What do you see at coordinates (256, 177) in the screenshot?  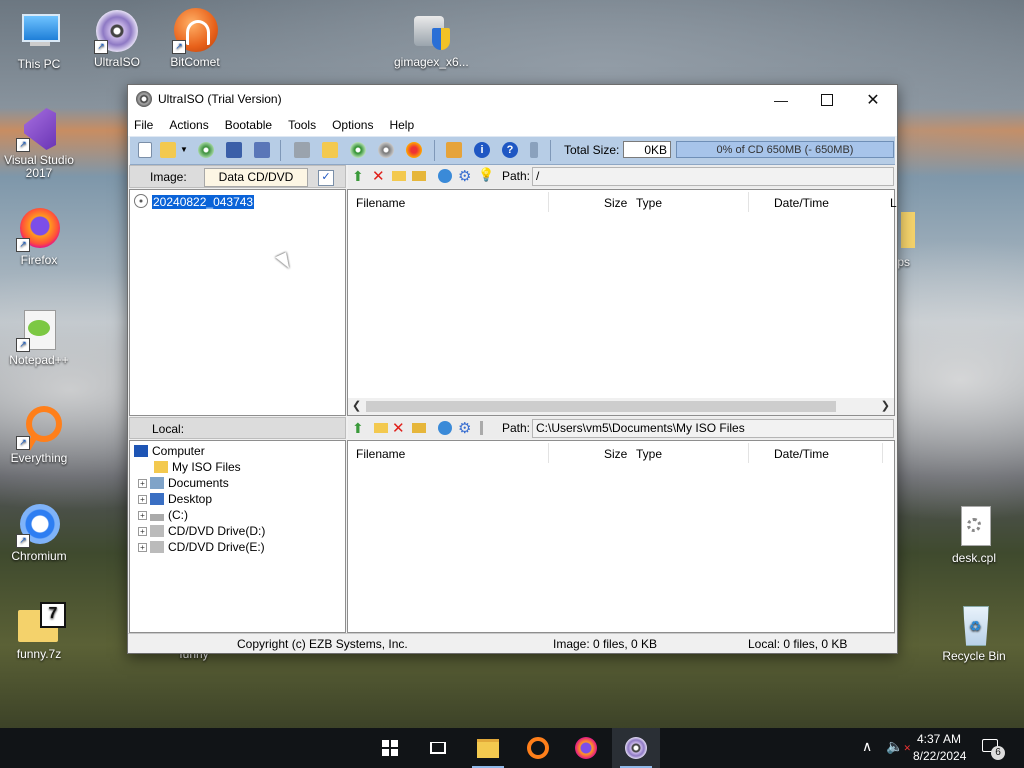 I see `image-type-field: Data CD/DVD` at bounding box center [256, 177].